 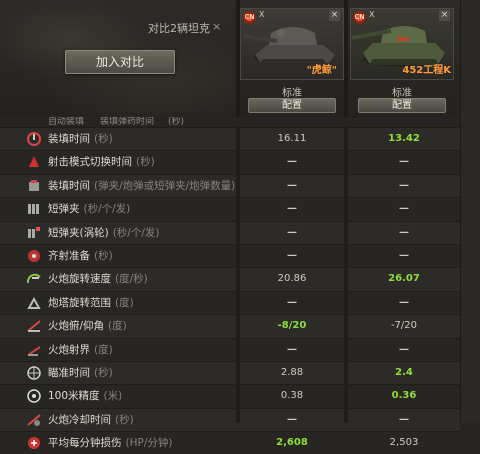 What do you see at coordinates (230, 232) in the screenshot?
I see `stat-row: 短弹夹(涡轮) (秒/个/发) — —` at bounding box center [230, 232].